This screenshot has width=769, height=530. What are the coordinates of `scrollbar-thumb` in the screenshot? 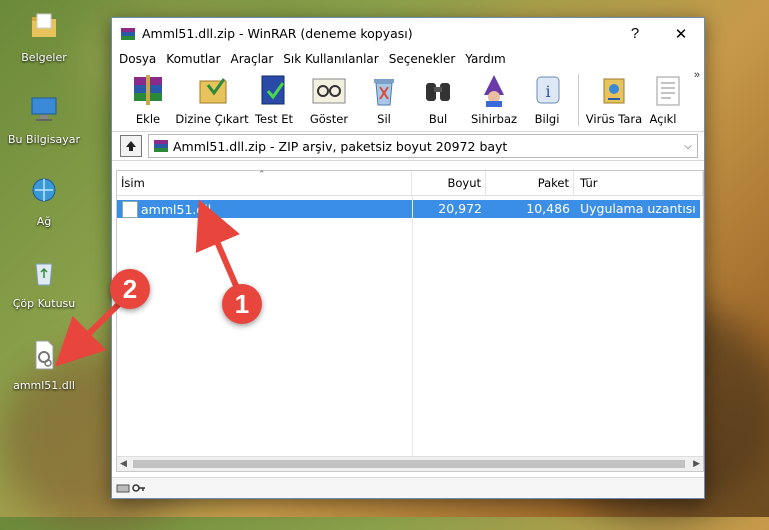 It's located at (409, 464).